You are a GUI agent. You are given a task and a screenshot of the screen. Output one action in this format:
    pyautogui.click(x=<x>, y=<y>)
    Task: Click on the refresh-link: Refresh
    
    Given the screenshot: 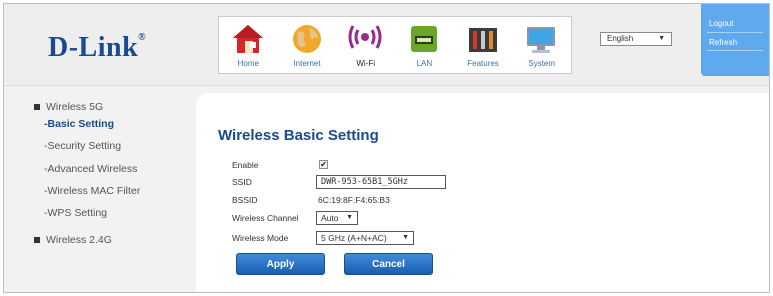 What is the action you would take?
    pyautogui.click(x=719, y=42)
    